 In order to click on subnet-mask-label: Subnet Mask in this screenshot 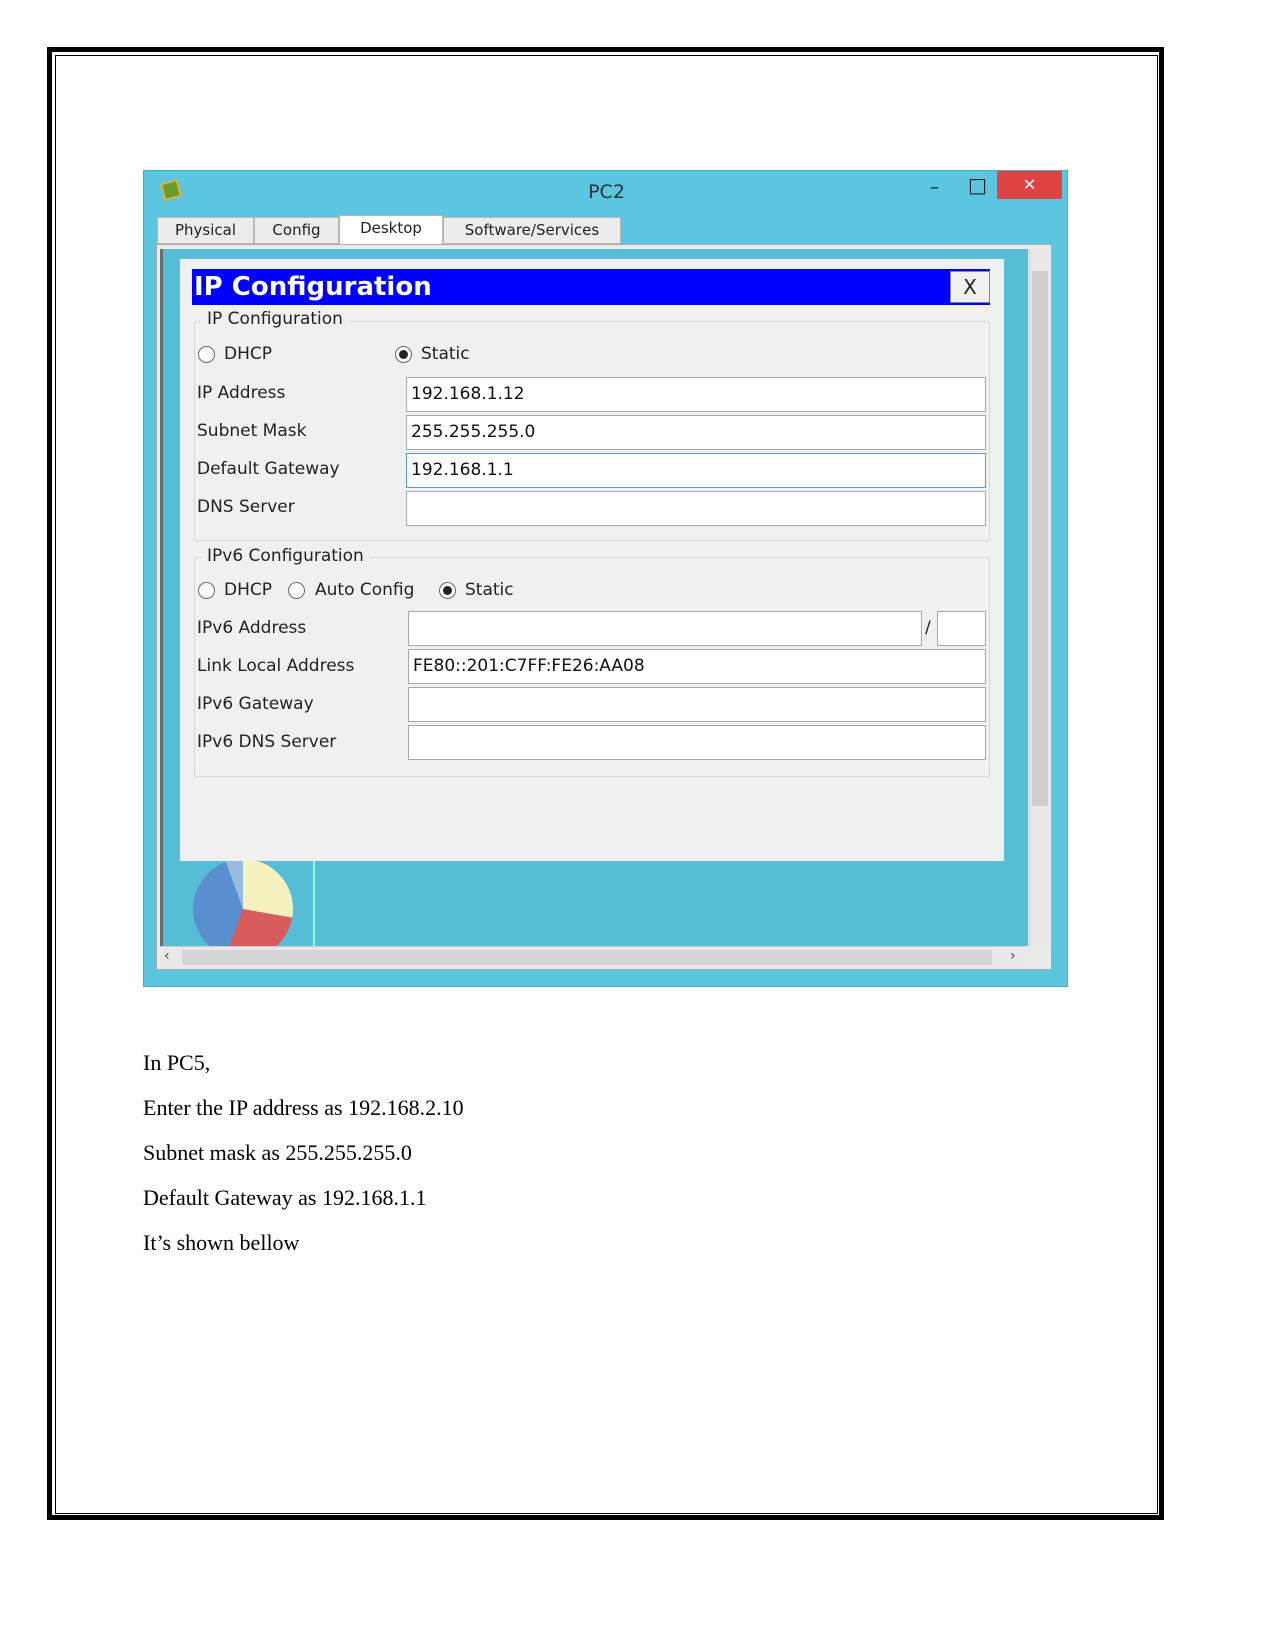, I will do `click(252, 431)`.